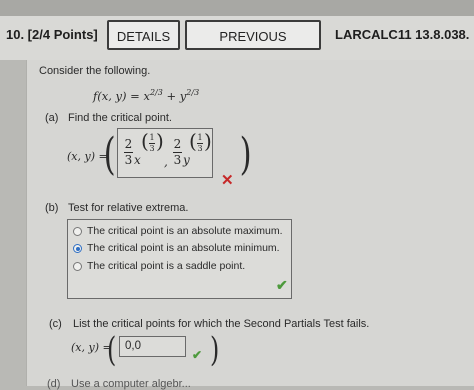 The image size is (474, 390). Describe the element at coordinates (160, 141) in the screenshot. I see `answer-exp-1-close: )` at that location.